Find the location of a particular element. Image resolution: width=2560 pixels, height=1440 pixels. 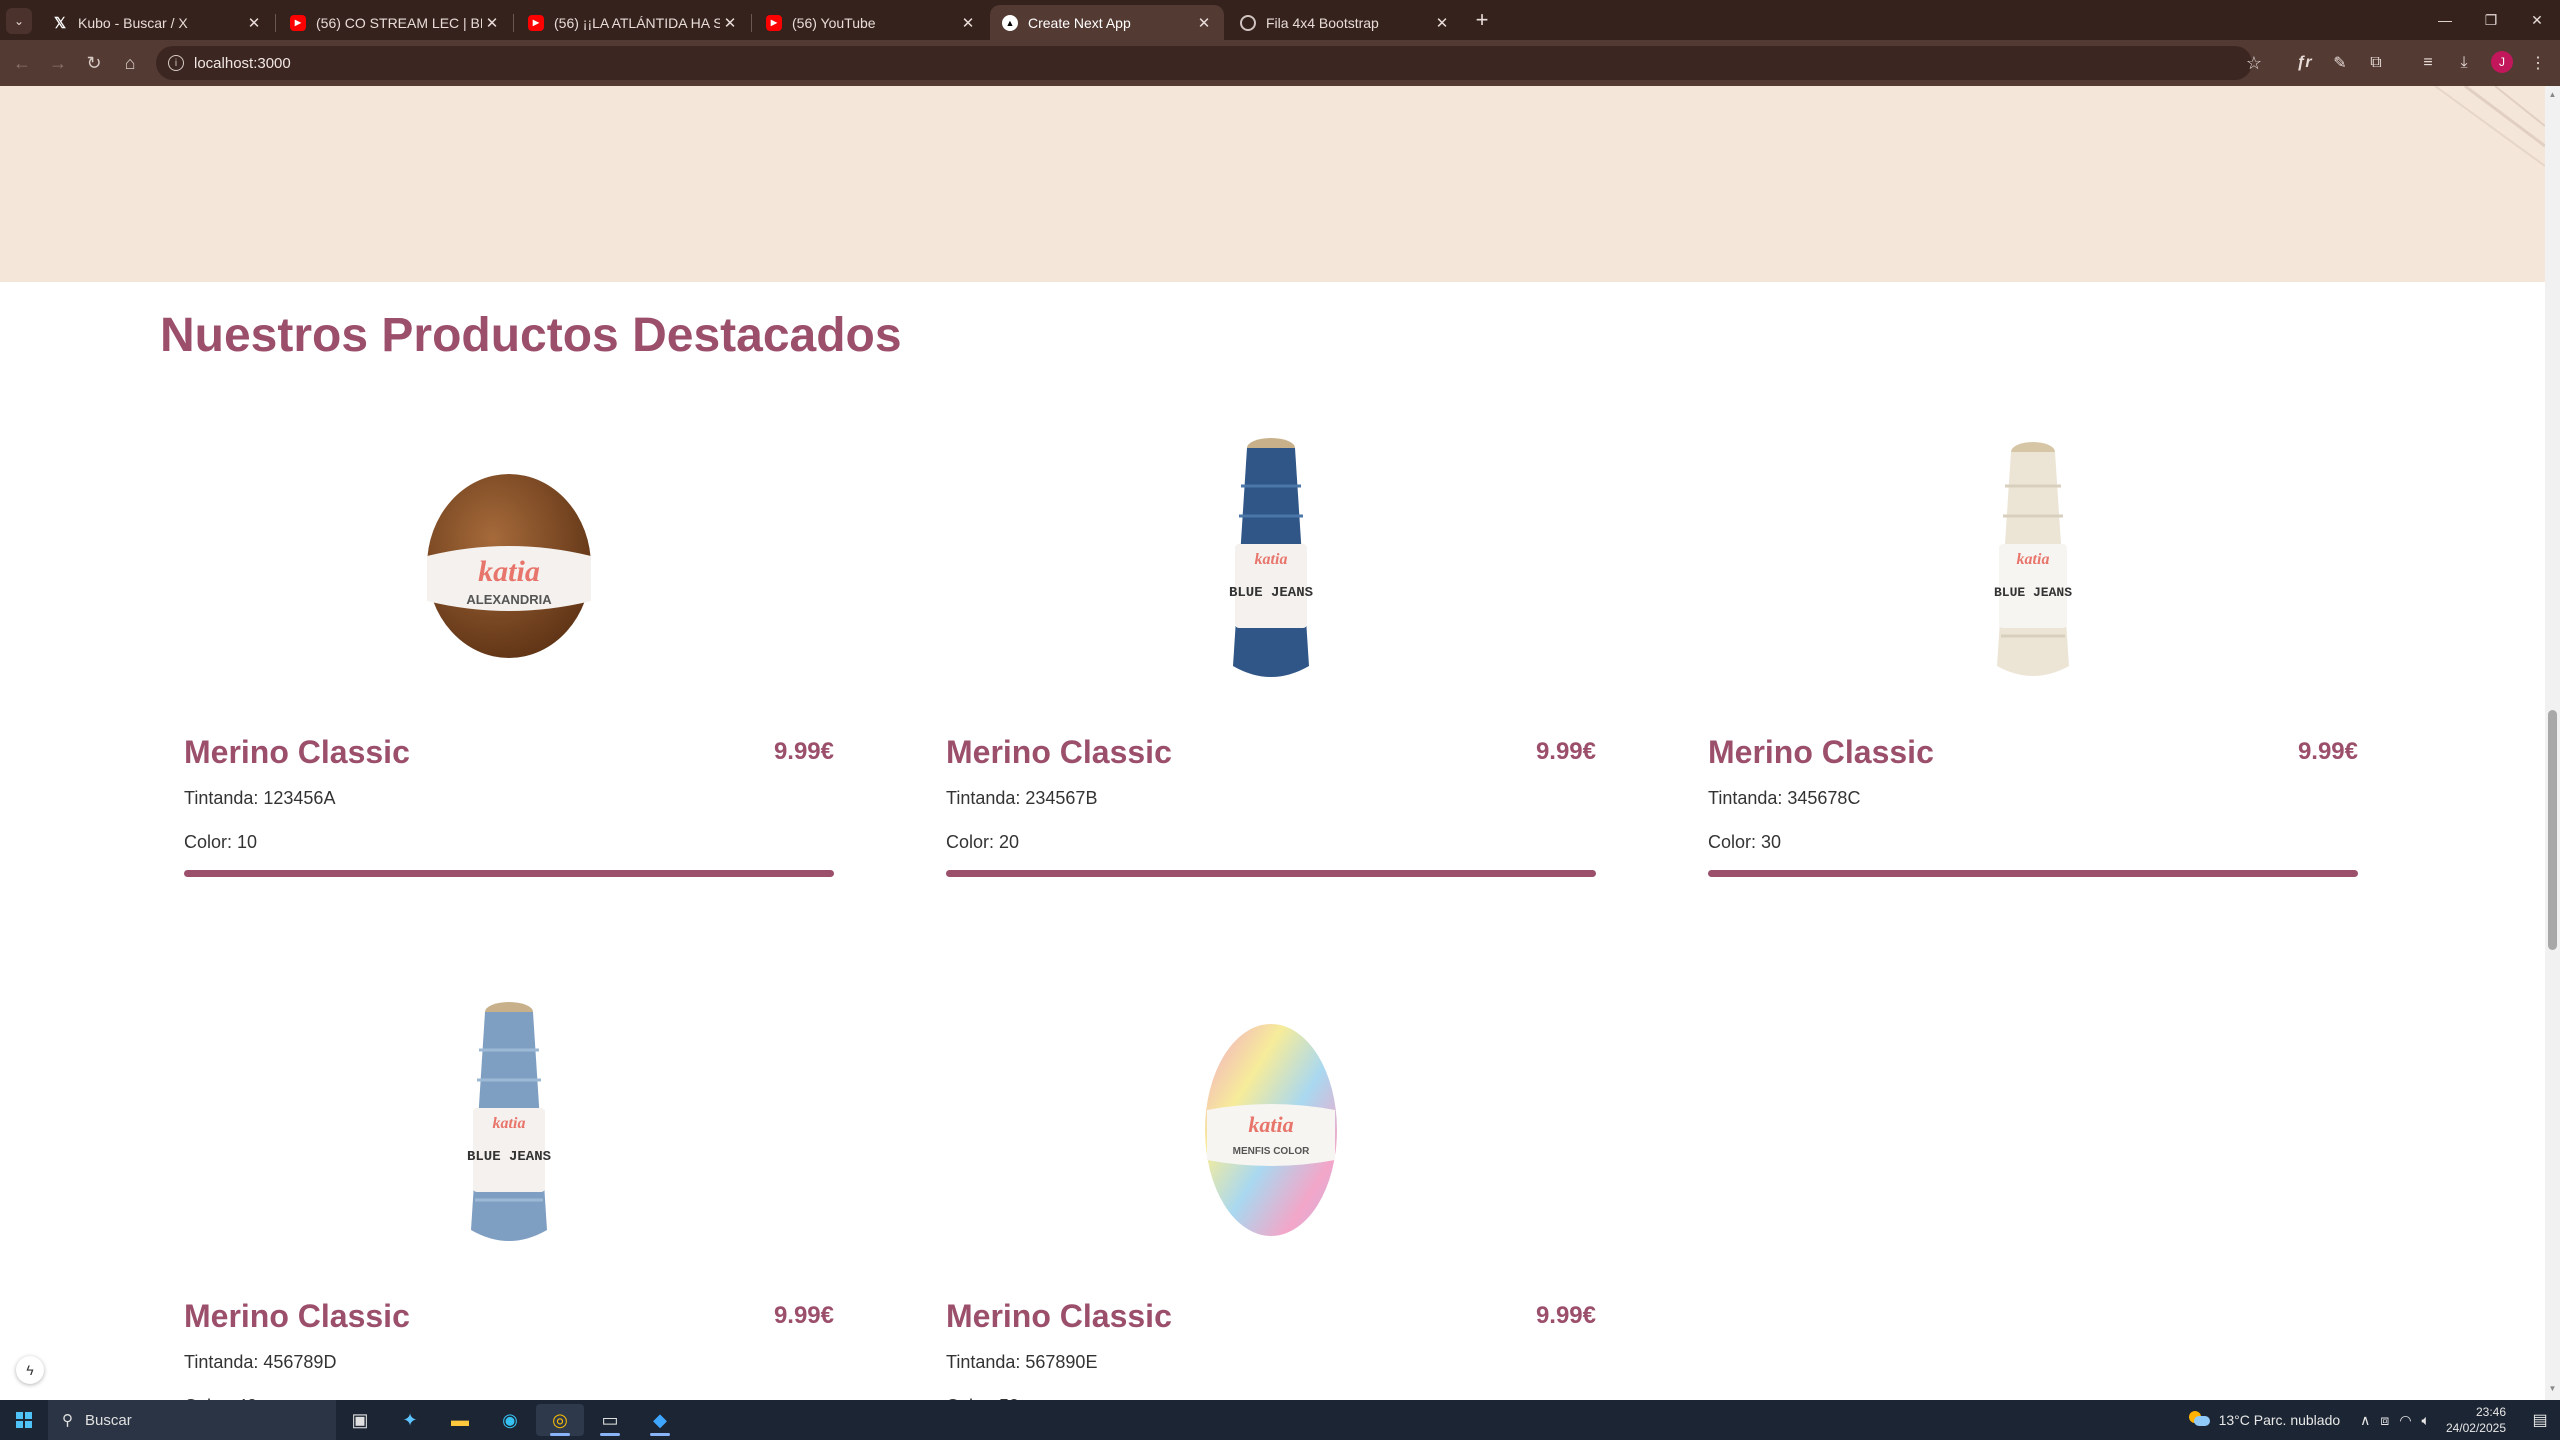

site-info-icon: i is located at coordinates (176, 63).